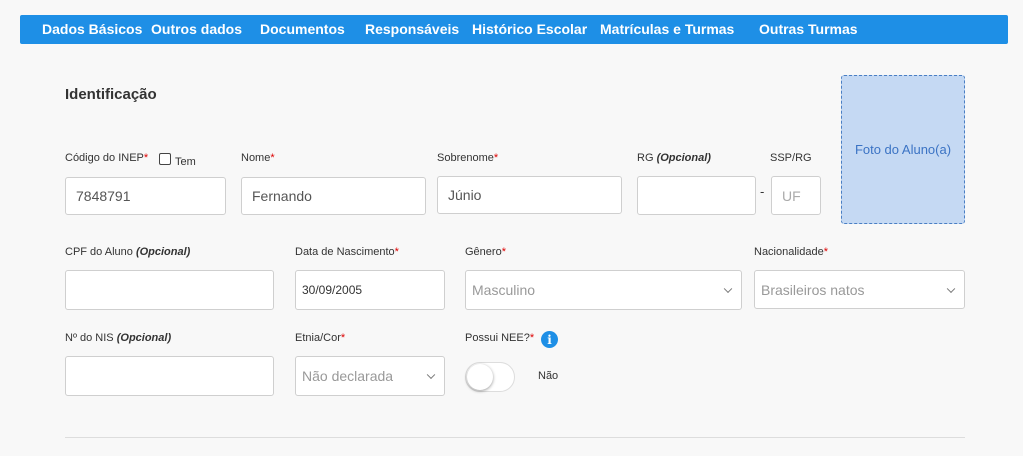 The width and height of the screenshot is (1023, 456). Describe the element at coordinates (118, 338) in the screenshot. I see `nis-label: Nº do NIS (Opcional)` at that location.